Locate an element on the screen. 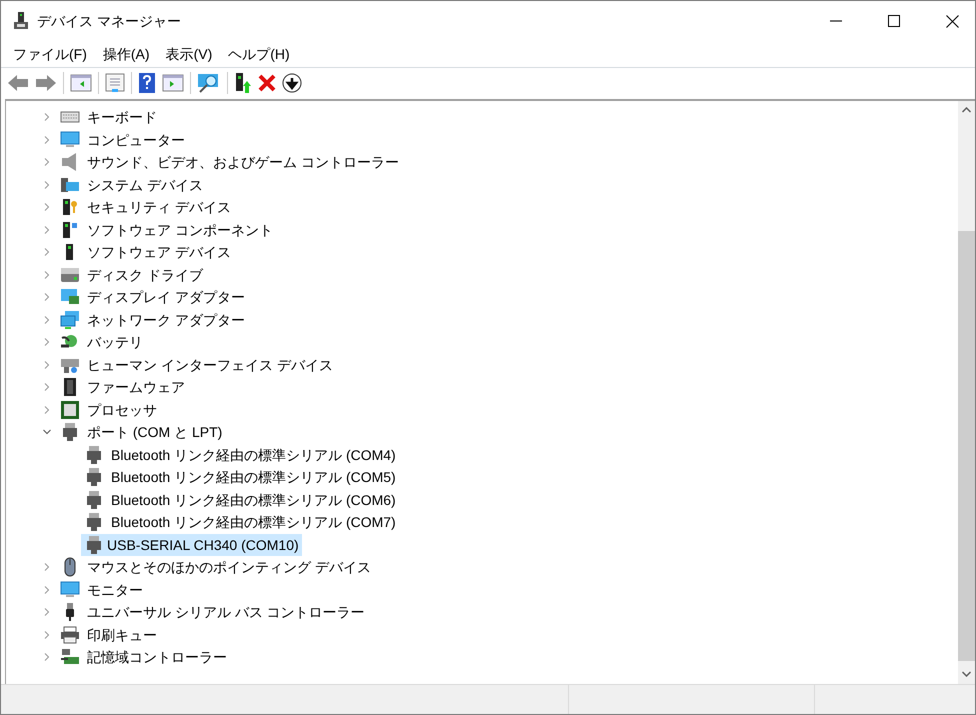 This screenshot has height=715, width=976. menu-item: ヘルプ(H) is located at coordinates (259, 54).